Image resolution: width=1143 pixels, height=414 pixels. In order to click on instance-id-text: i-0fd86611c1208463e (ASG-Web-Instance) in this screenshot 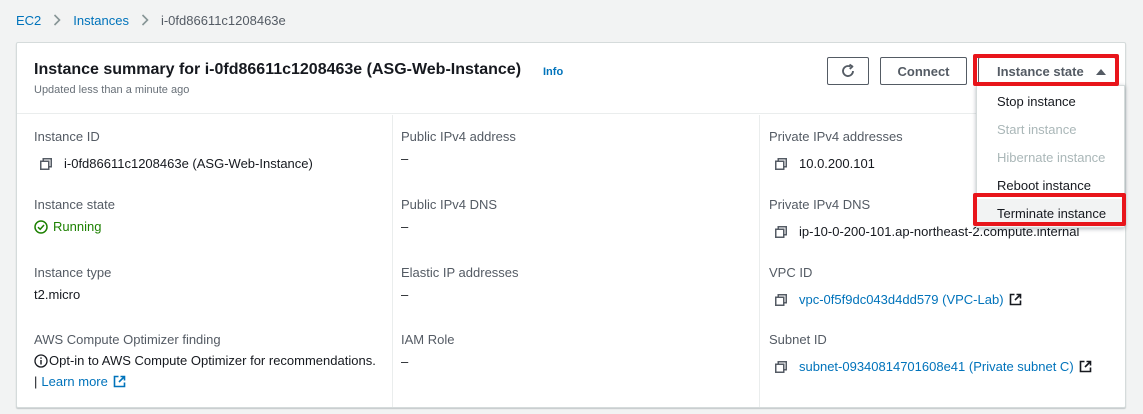, I will do `click(188, 163)`.